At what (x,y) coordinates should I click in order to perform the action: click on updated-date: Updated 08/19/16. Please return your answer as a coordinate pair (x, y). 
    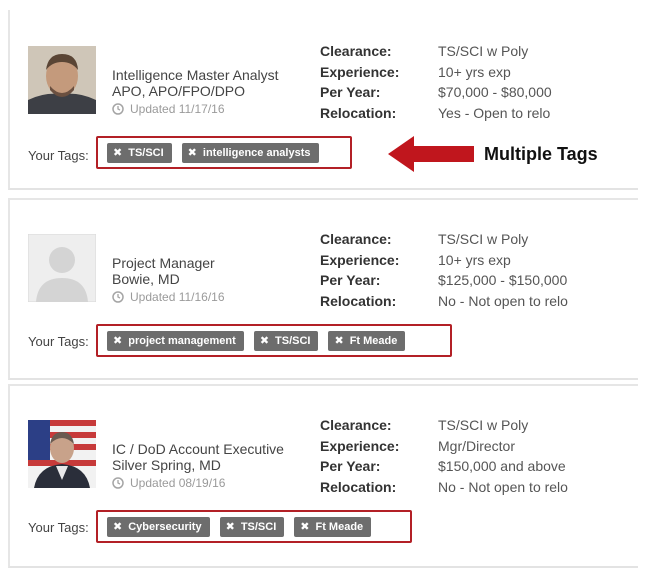
    Looking at the image, I should click on (168, 484).